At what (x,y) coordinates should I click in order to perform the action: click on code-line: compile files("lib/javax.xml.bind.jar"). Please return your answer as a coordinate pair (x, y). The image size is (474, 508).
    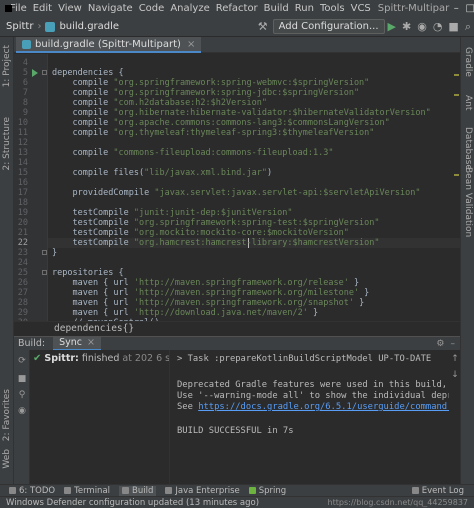
    Looking at the image, I should click on (162, 173).